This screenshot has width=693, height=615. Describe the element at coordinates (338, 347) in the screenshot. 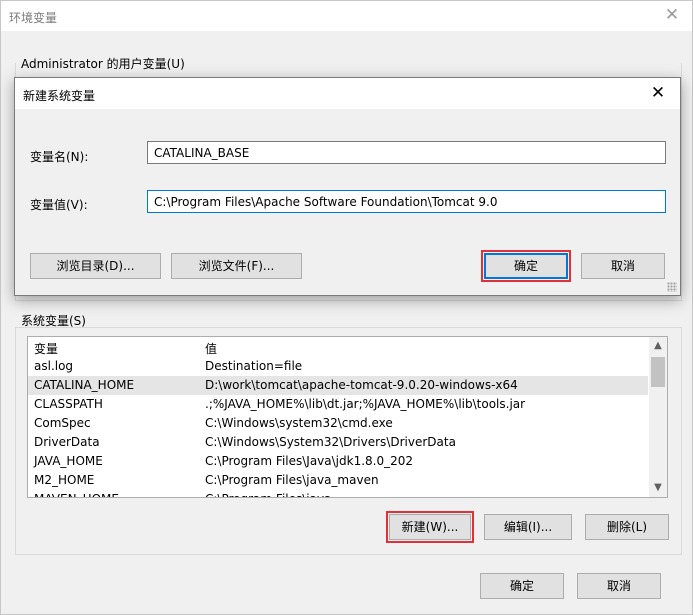

I see `list-header: 变量 值` at that location.